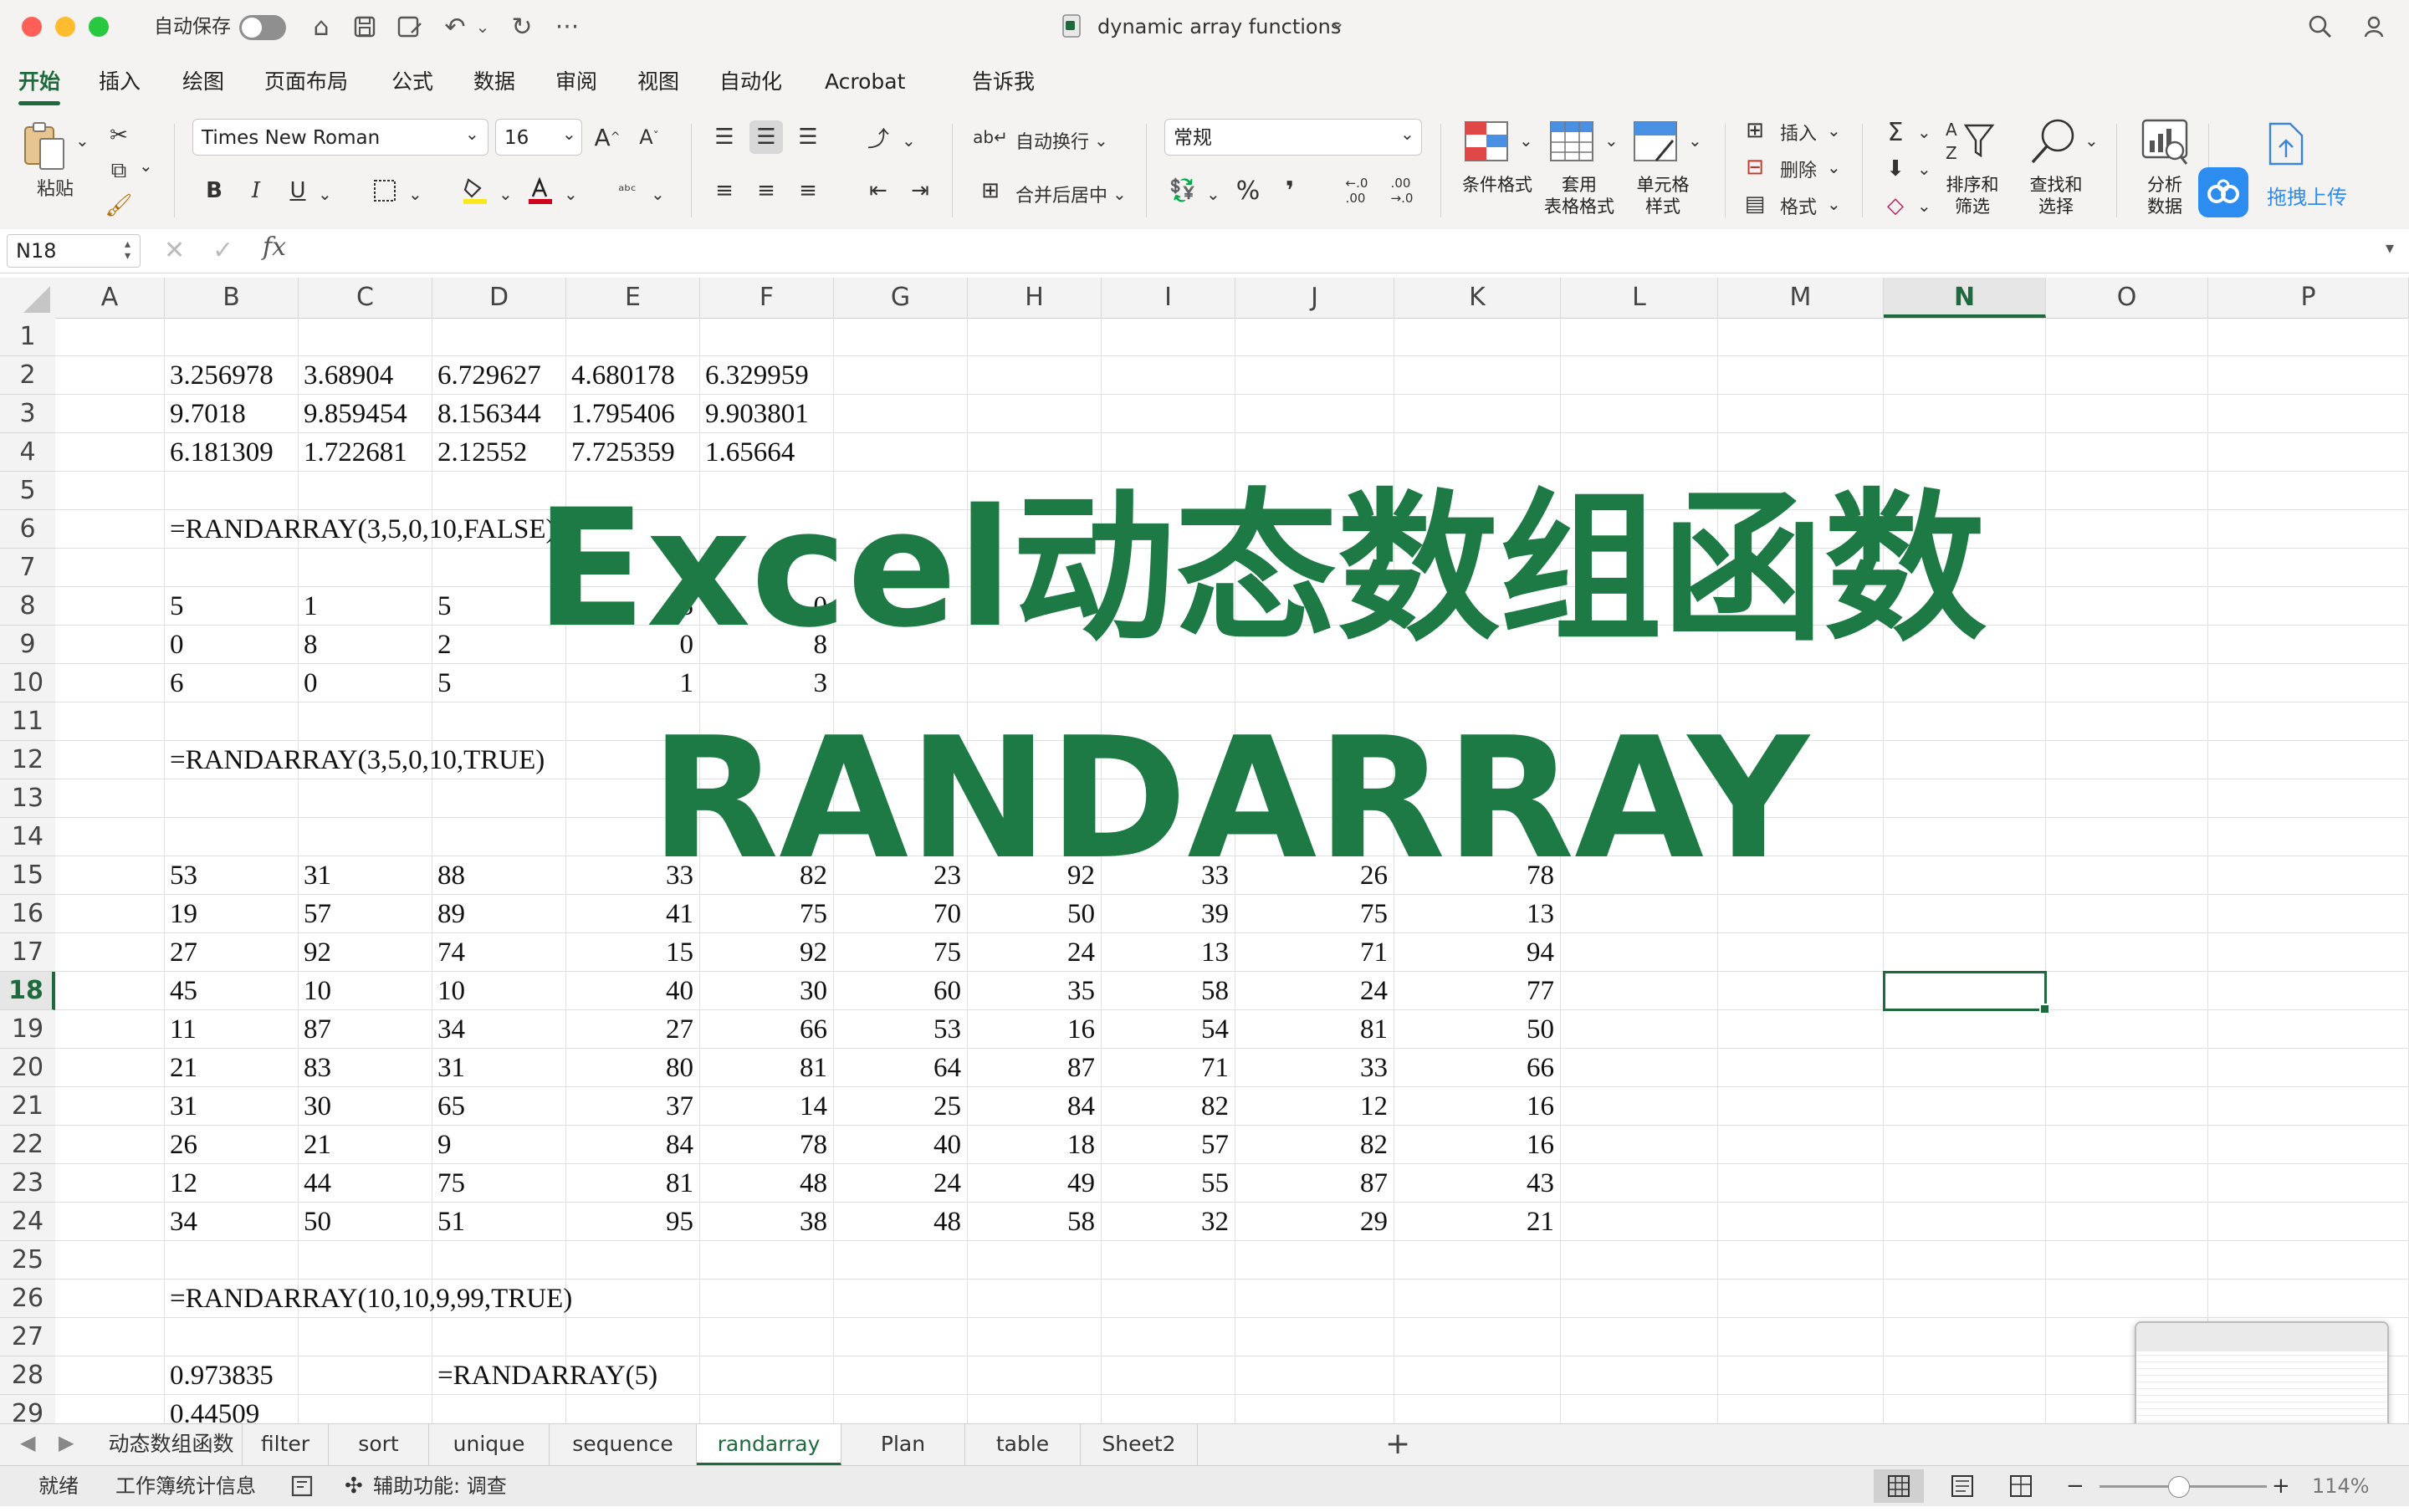  I want to click on row-header-10: 10, so click(27, 683).